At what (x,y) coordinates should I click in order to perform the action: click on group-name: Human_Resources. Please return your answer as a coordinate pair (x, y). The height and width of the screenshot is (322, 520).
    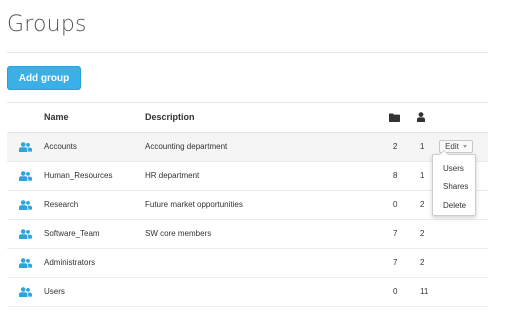
    Looking at the image, I should click on (78, 175).